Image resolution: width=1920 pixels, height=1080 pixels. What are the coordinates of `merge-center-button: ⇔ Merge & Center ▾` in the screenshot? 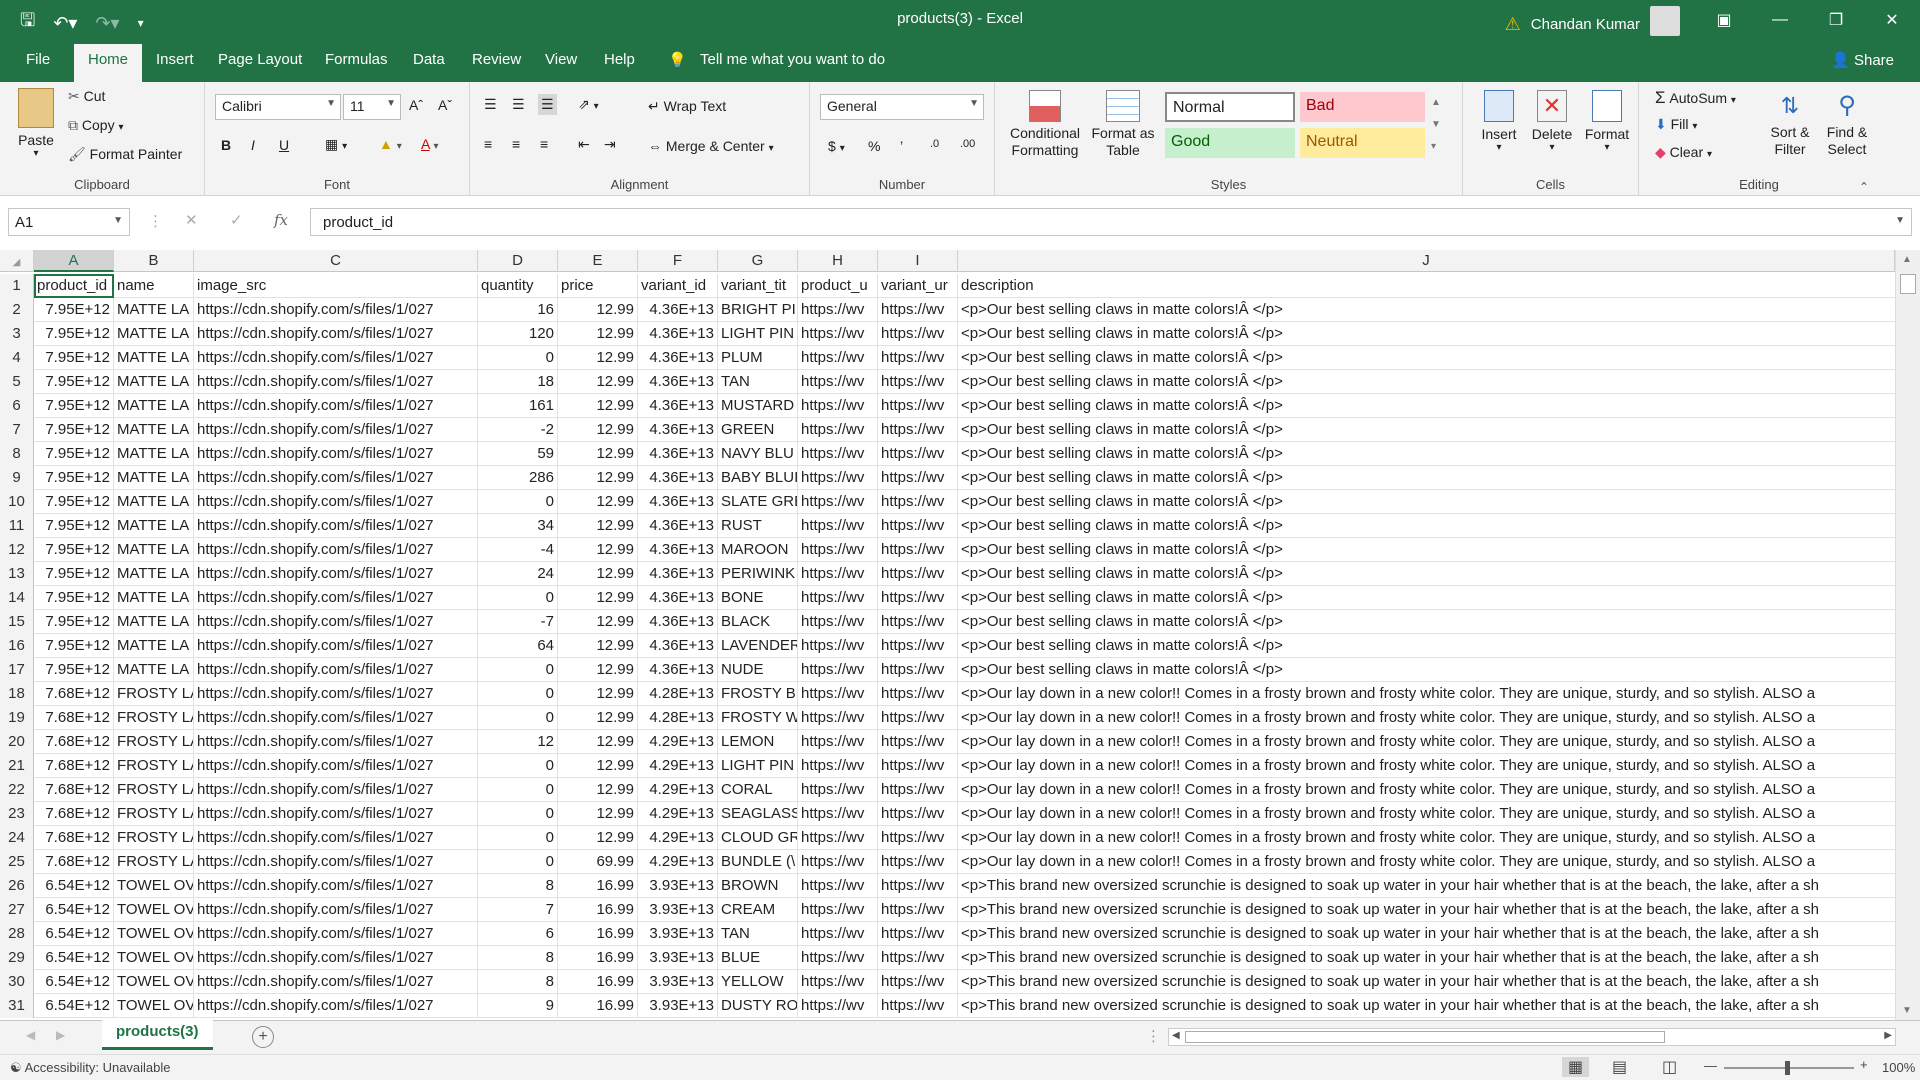 It's located at (711, 146).